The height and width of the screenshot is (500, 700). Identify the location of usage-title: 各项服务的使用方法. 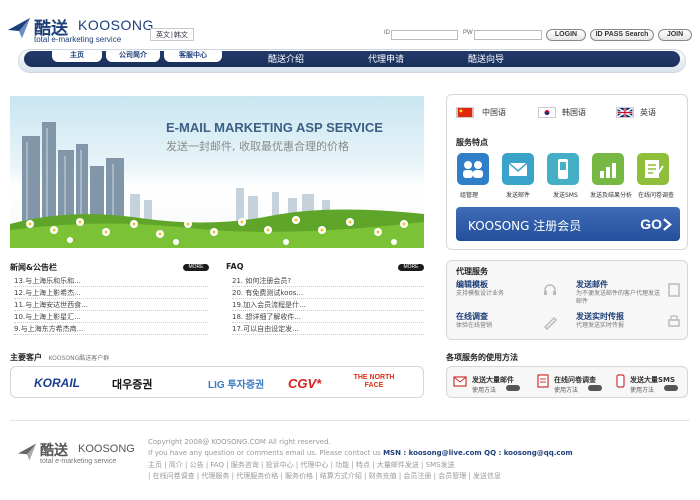
(482, 357).